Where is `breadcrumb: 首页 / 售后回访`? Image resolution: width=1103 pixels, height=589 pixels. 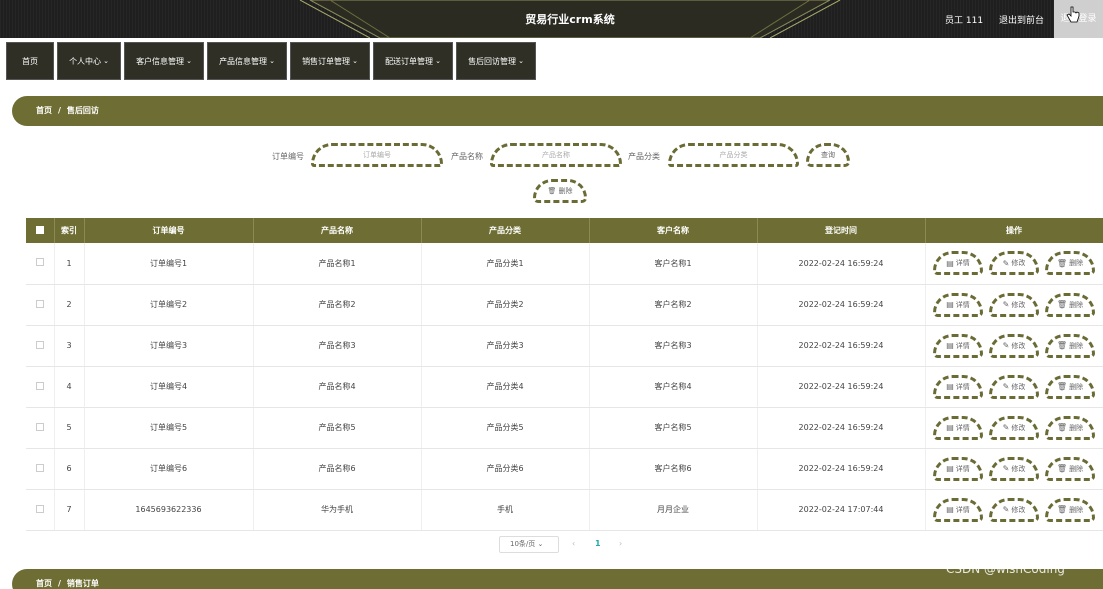
breadcrumb: 首页 / 售后回访 is located at coordinates (557, 111).